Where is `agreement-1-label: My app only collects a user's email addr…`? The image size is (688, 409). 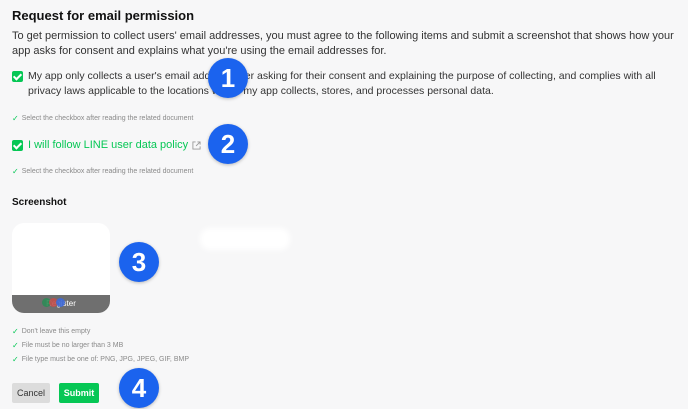 agreement-1-label: My app only collects a user's email addr… is located at coordinates (342, 83).